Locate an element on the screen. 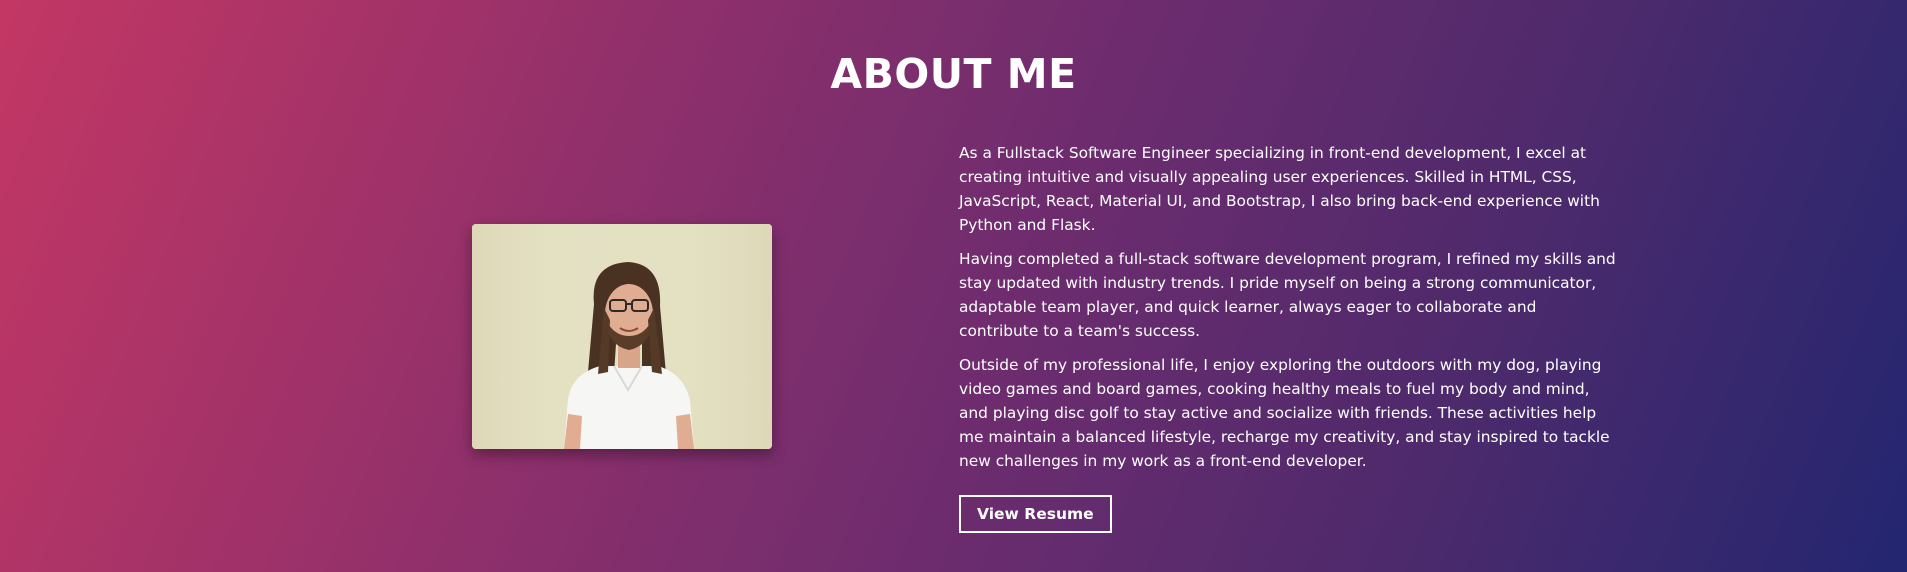 This screenshot has width=1907, height=572. profile-photo is located at coordinates (622, 336).